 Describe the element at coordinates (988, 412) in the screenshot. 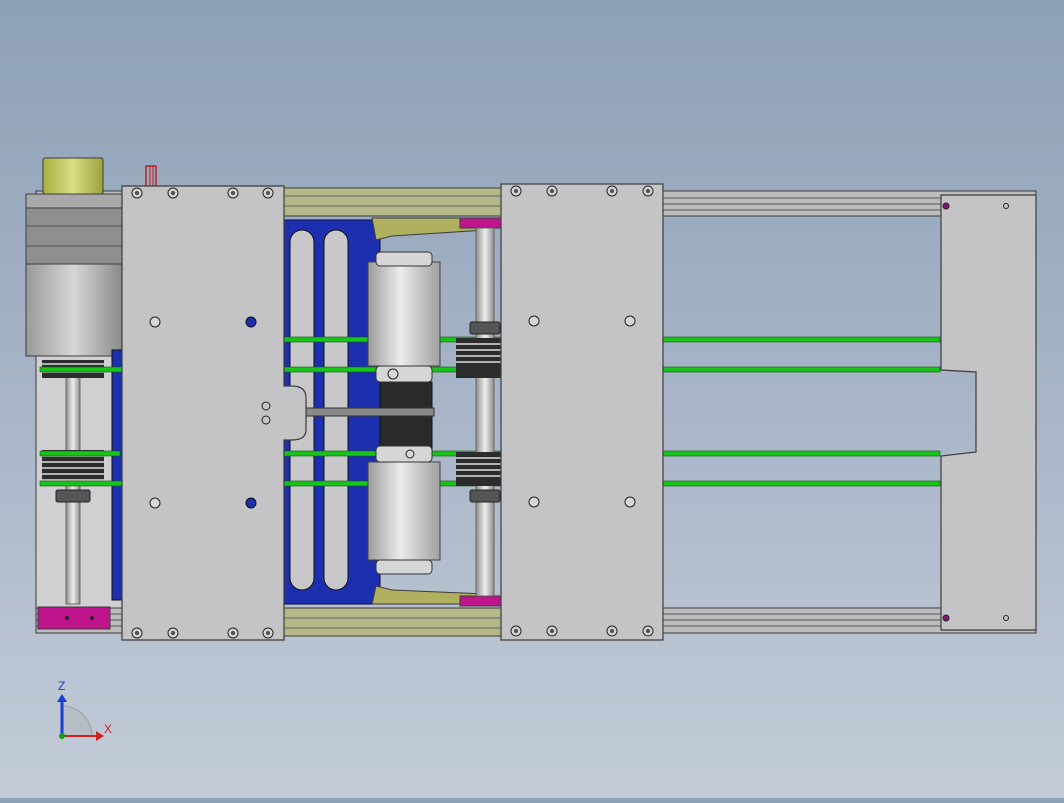

I see `end-plate-right` at that location.